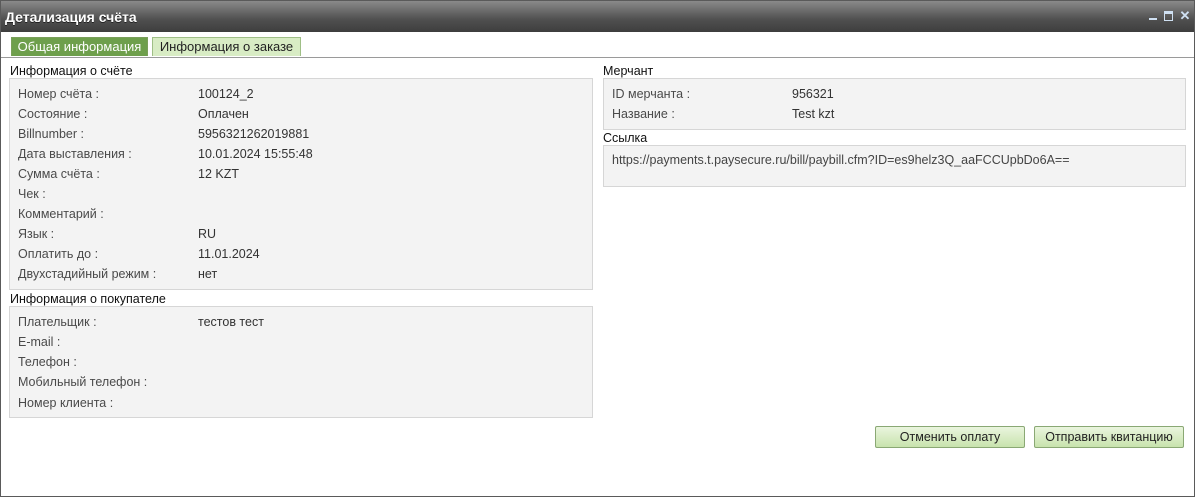 This screenshot has width=1195, height=497. I want to click on field-value: 11.01.2024, so click(229, 254).